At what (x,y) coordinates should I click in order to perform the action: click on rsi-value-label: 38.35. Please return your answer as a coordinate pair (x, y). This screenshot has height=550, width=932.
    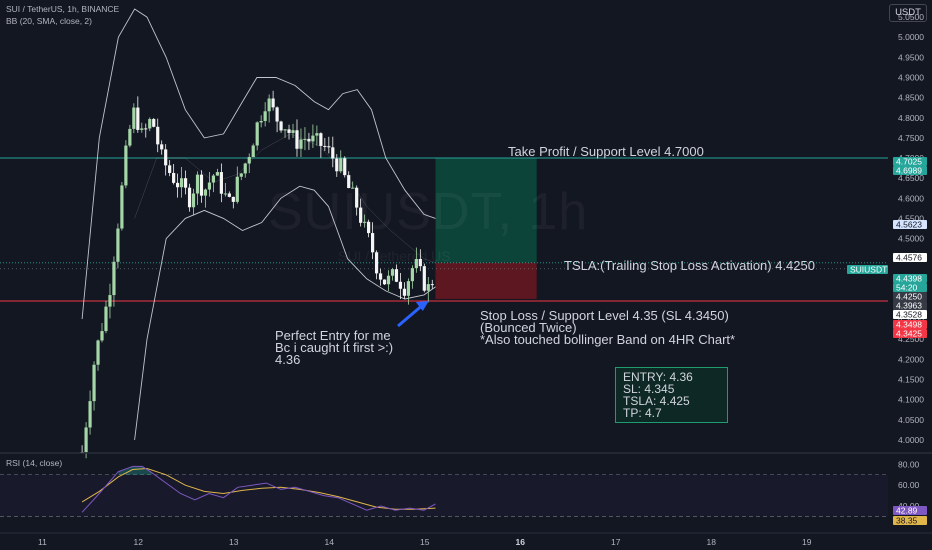
    Looking at the image, I should click on (907, 521).